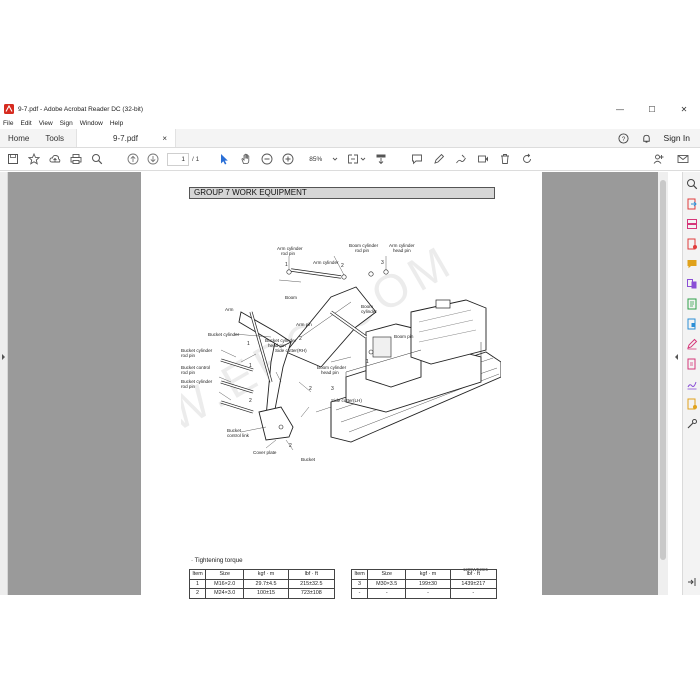 The image size is (700, 700). What do you see at coordinates (76, 159) in the screenshot?
I see `print-icon` at bounding box center [76, 159].